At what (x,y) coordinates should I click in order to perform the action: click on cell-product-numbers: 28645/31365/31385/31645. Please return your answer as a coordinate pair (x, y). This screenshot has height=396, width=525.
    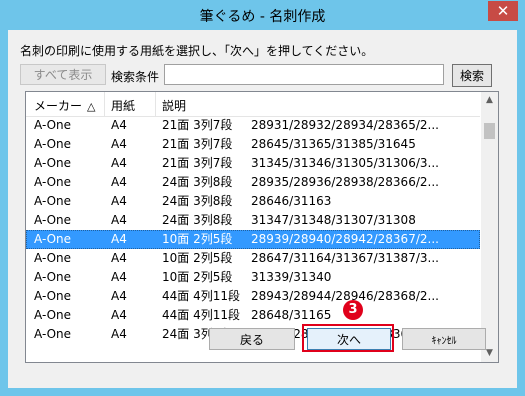
    Looking at the image, I should click on (333, 144).